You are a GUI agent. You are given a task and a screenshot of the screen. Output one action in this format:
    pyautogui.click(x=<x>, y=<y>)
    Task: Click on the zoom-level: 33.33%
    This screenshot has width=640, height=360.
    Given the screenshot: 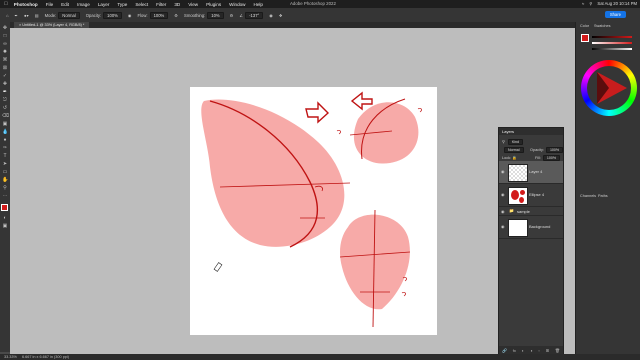 What is the action you would take?
    pyautogui.click(x=10, y=357)
    